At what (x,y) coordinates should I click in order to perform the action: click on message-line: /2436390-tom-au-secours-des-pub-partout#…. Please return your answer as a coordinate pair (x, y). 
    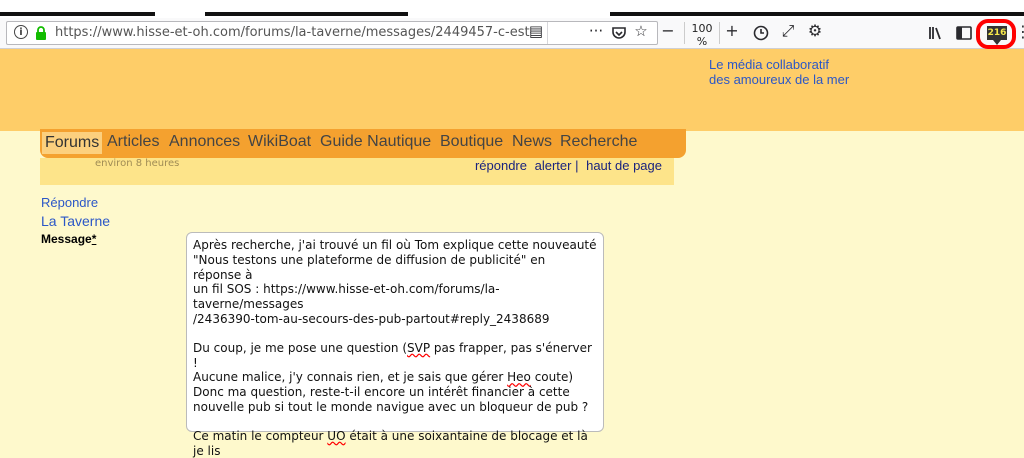
    Looking at the image, I should click on (371, 318).